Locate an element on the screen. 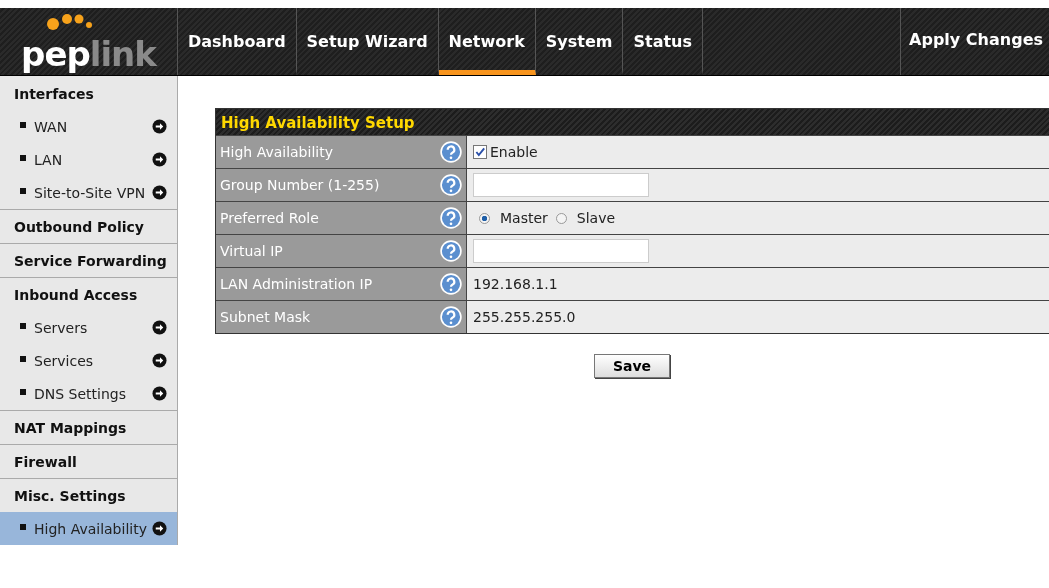  field-label: Virtual IP is located at coordinates (251, 251).